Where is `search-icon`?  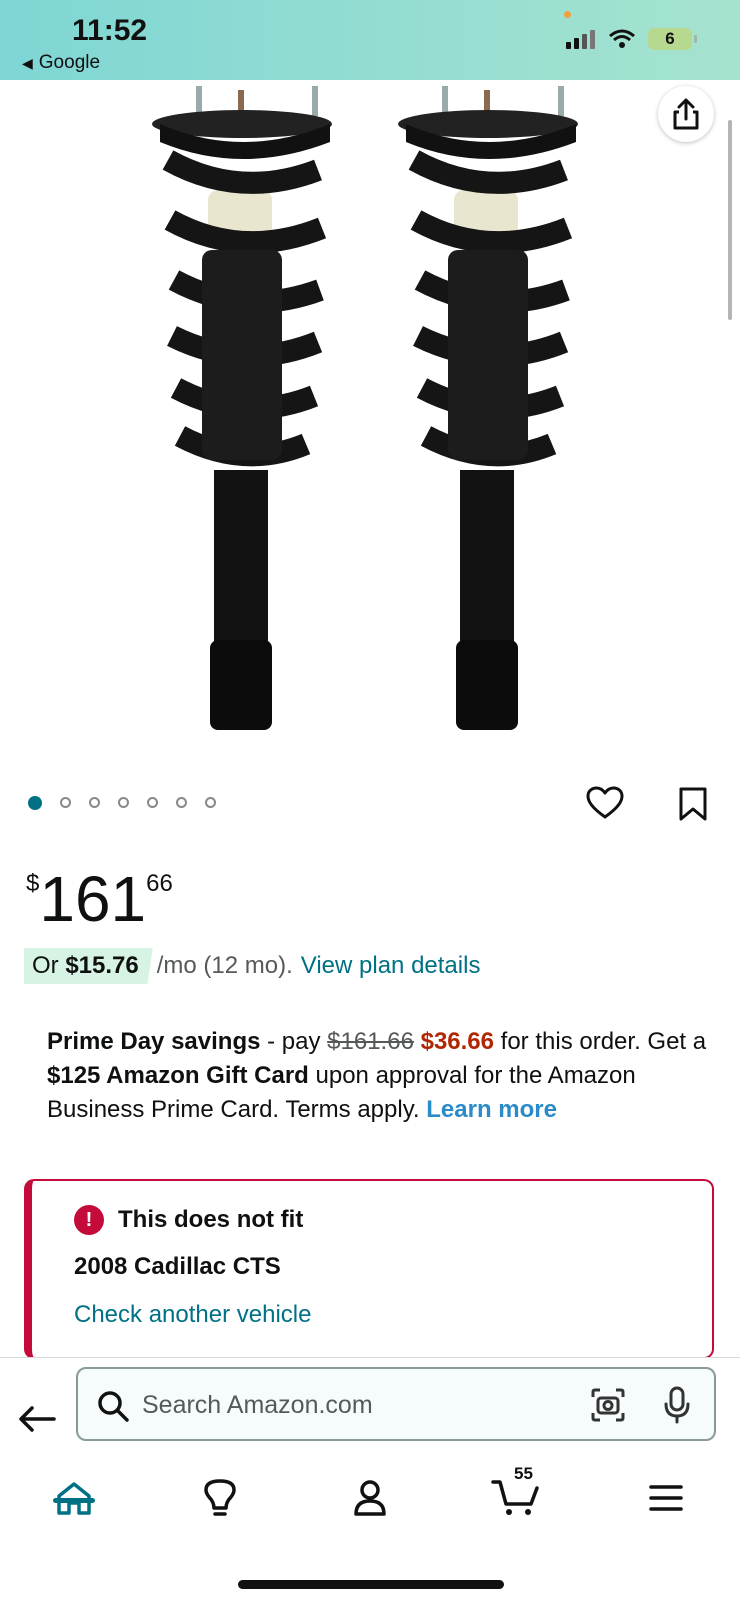 search-icon is located at coordinates (113, 1406).